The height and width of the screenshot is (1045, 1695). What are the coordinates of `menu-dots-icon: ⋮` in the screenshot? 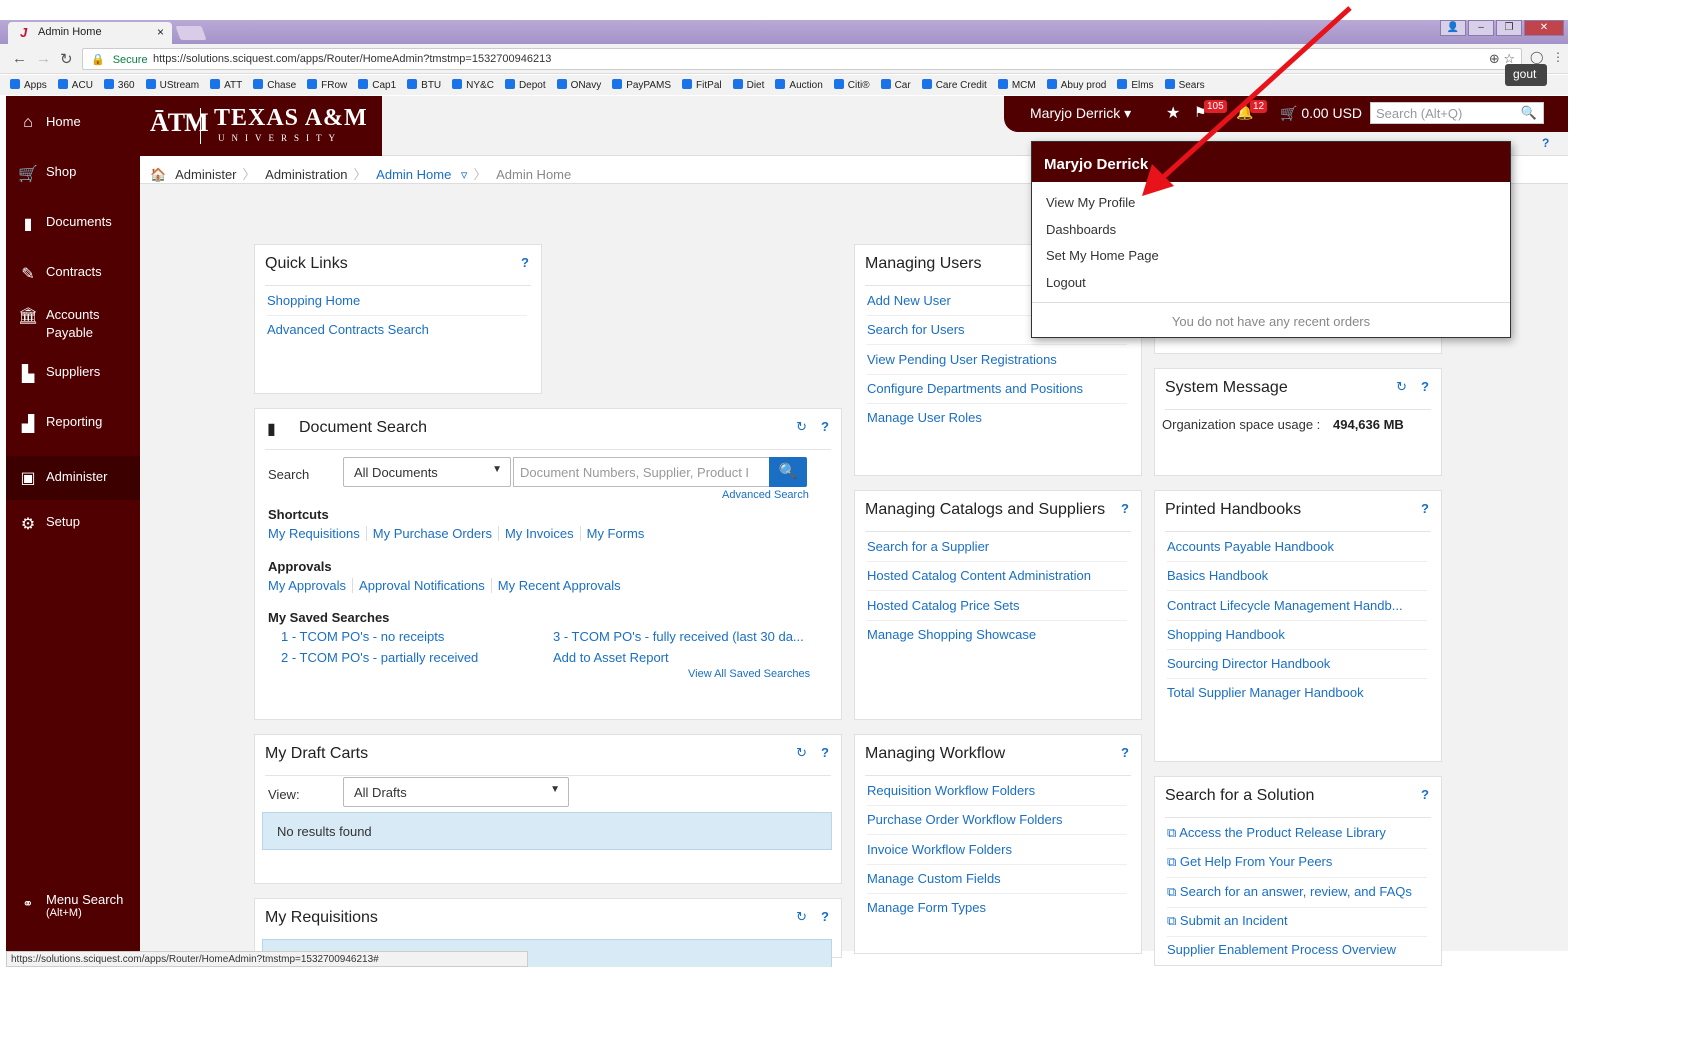 It's located at (1558, 57).